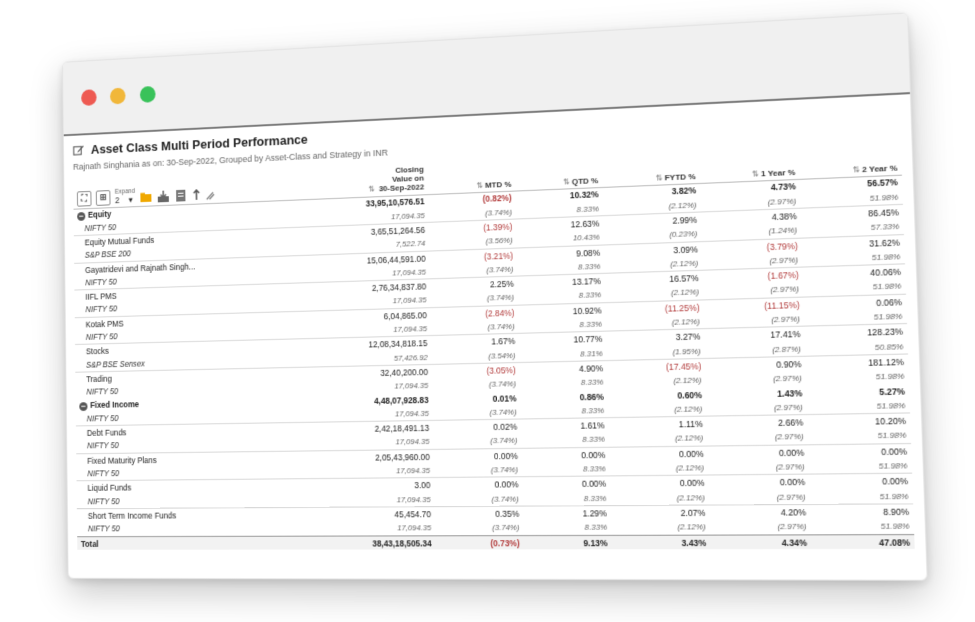  What do you see at coordinates (99, 379) in the screenshot?
I see `row-label-text: Trading` at bounding box center [99, 379].